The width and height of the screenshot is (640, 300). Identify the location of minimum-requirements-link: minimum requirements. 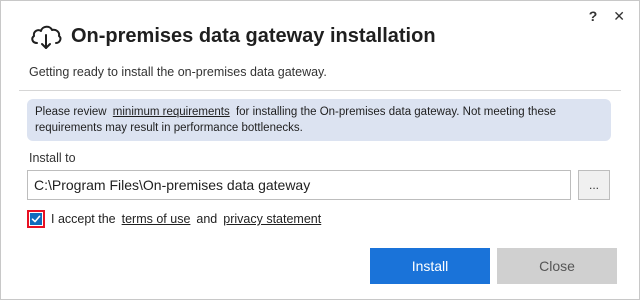
(171, 112).